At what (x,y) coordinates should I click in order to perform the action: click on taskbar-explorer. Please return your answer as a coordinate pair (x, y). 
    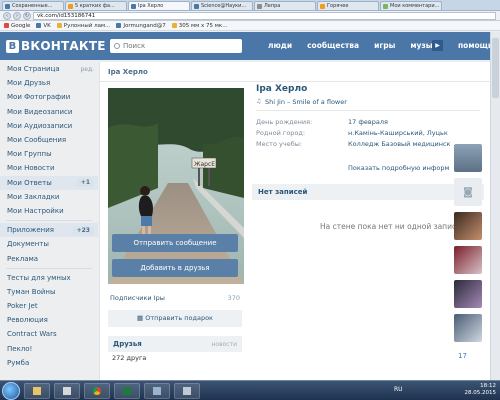
    Looking at the image, I should click on (37, 390).